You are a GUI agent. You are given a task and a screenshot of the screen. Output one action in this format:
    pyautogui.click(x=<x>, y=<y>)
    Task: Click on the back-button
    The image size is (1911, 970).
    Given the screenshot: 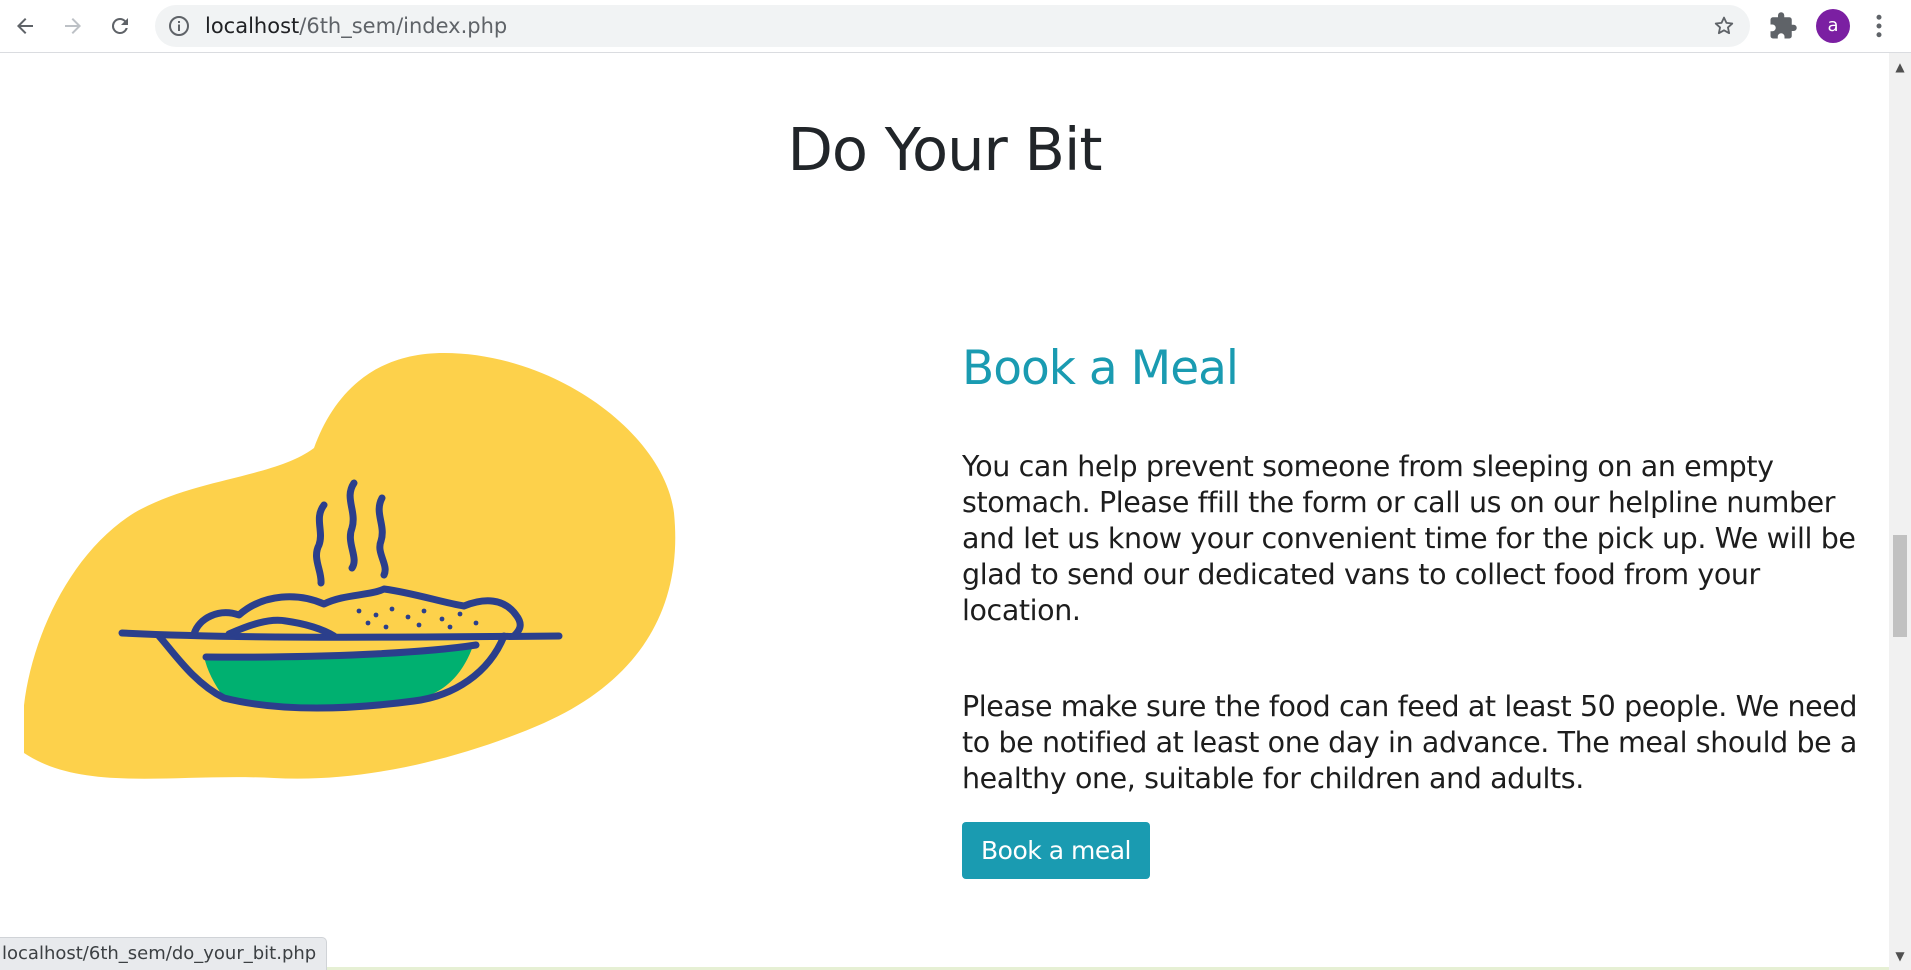 What is the action you would take?
    pyautogui.click(x=25, y=26)
    